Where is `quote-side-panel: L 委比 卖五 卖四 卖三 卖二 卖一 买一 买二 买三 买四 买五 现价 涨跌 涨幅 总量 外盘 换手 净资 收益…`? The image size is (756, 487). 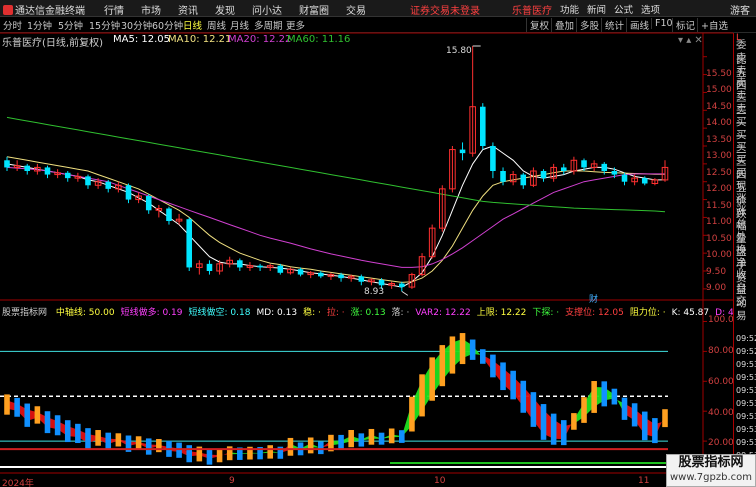
quote-side-panel: L 委比 卖五 卖四 卖三 卖二 卖一 买一 买二 买三 买四 买五 现价 涨跌 涨幅 总量 外盘 换手 净资 收益… is located at coordinates (744, 260).